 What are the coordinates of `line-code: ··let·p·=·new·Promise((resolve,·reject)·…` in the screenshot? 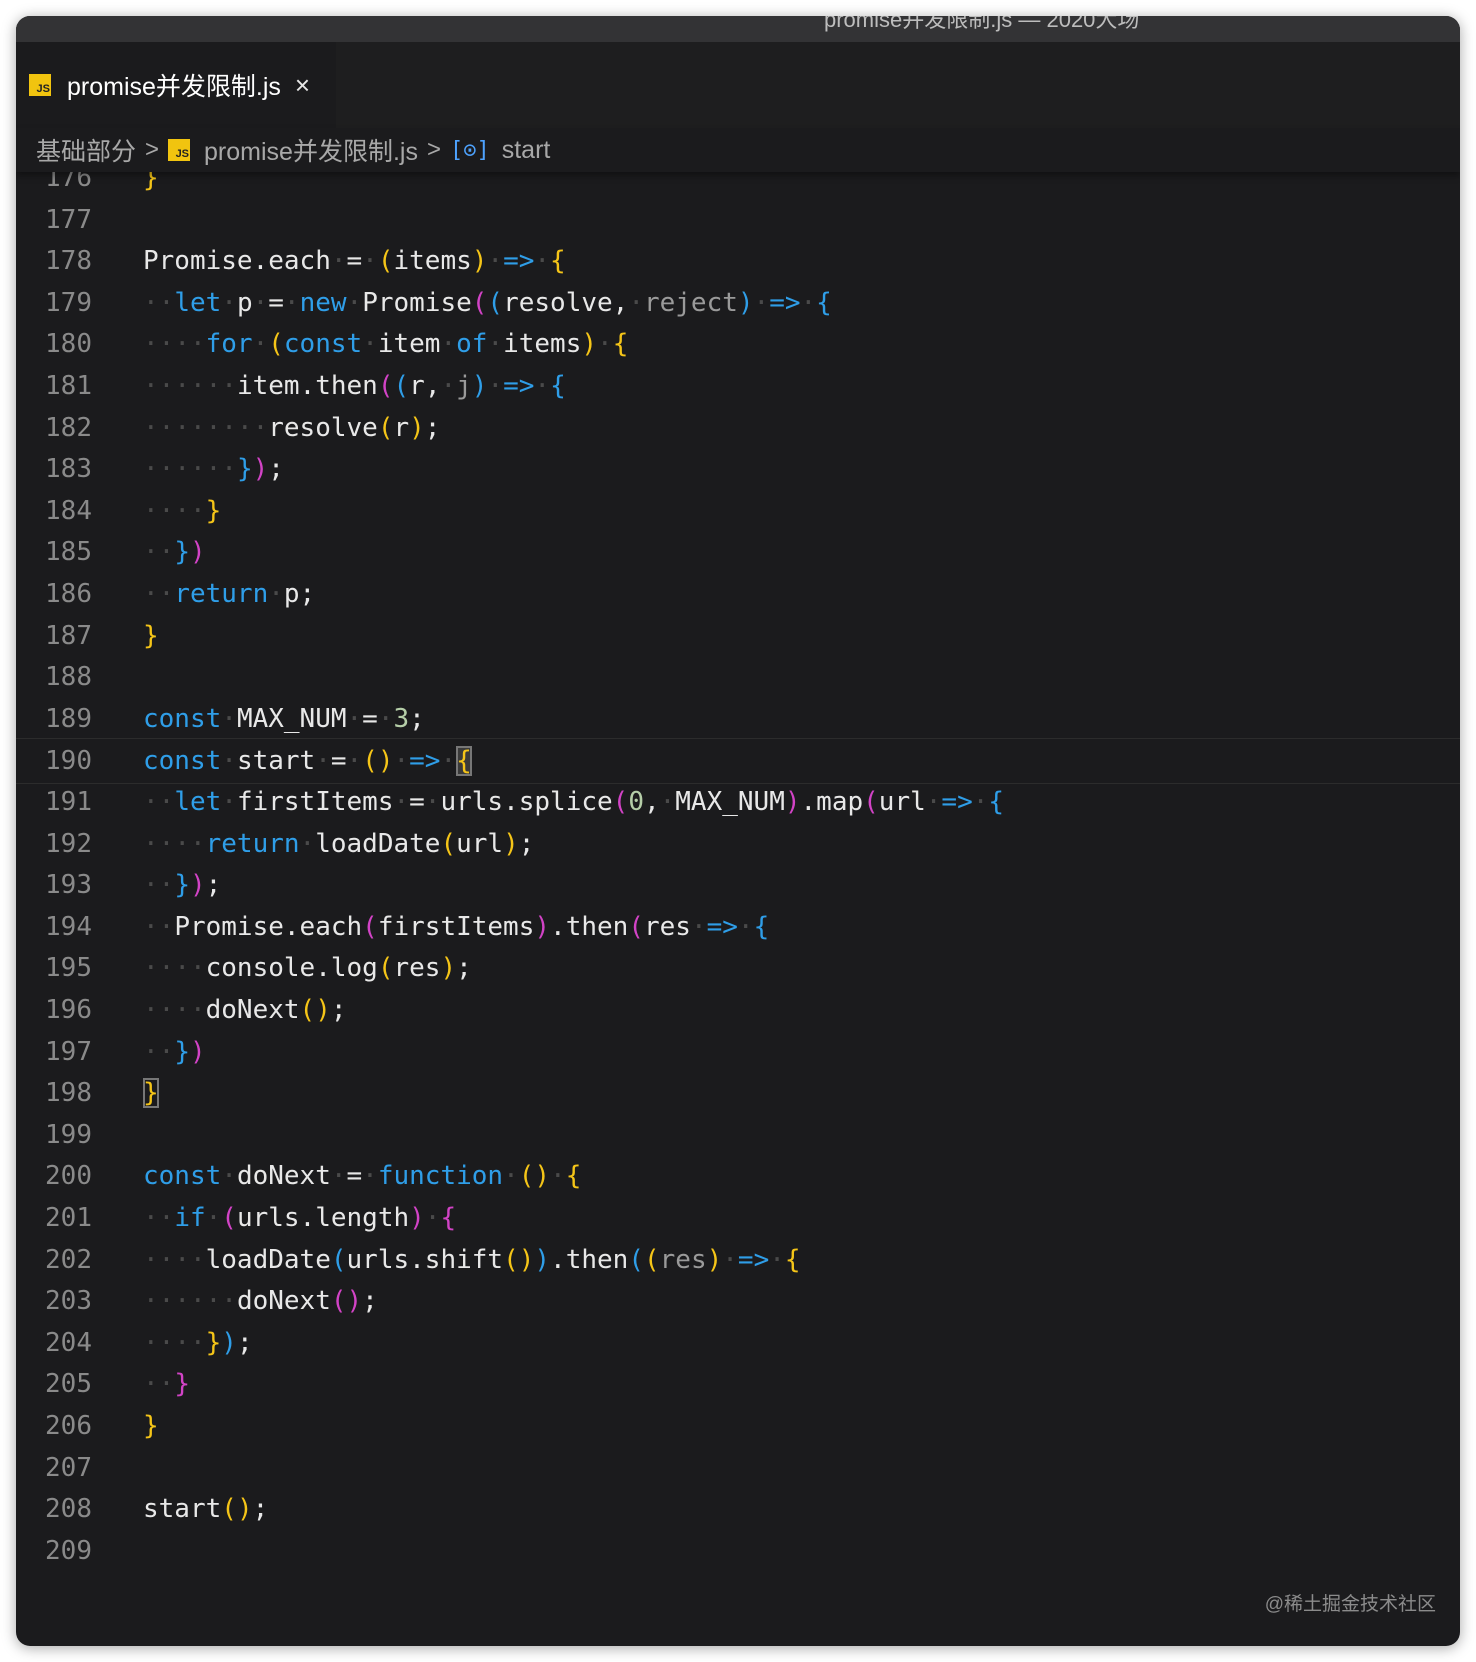 It's located at (487, 302).